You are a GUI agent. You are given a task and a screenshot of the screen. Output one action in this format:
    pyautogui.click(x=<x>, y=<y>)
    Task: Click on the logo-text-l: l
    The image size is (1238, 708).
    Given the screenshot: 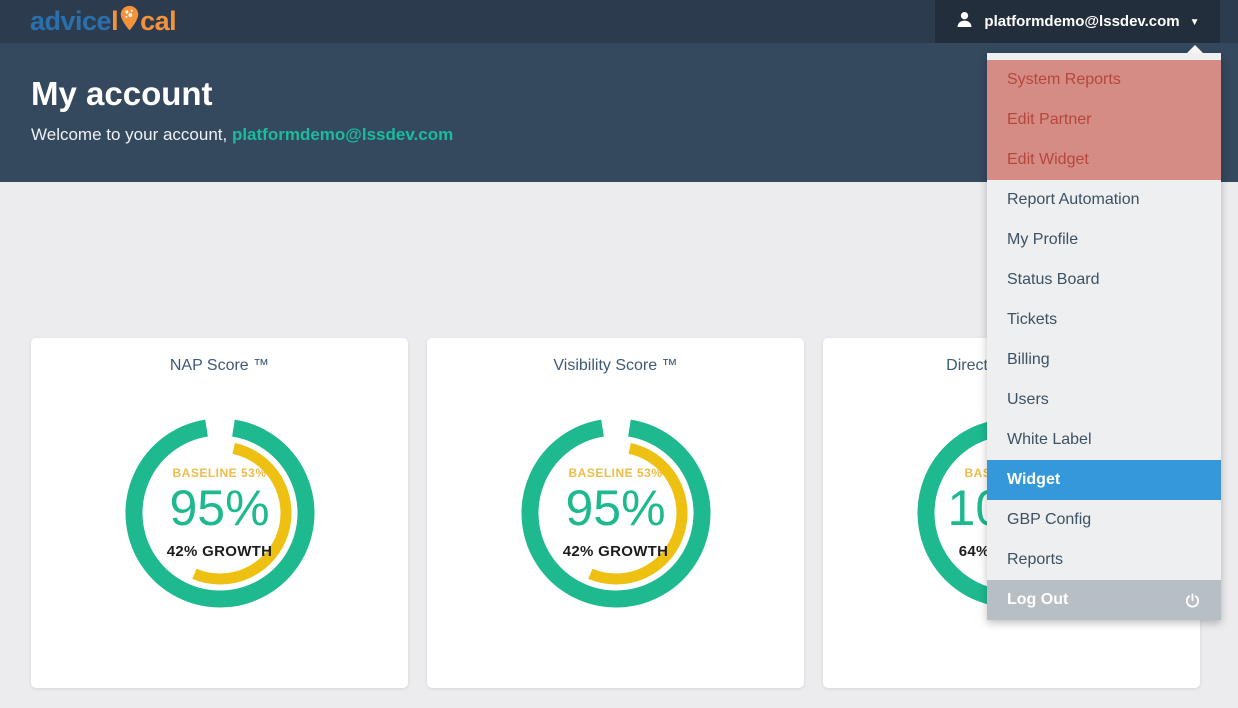 What is the action you would take?
    pyautogui.click(x=115, y=21)
    